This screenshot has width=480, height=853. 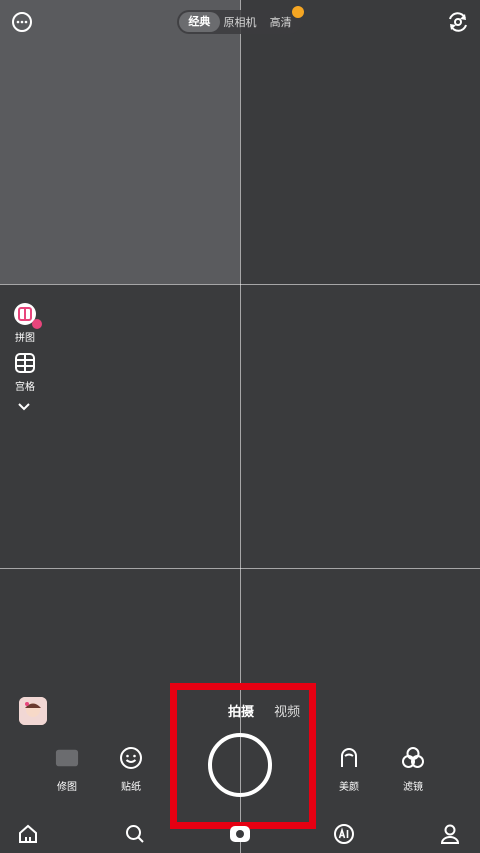 I want to click on expand-tools-button, so click(x=24, y=408).